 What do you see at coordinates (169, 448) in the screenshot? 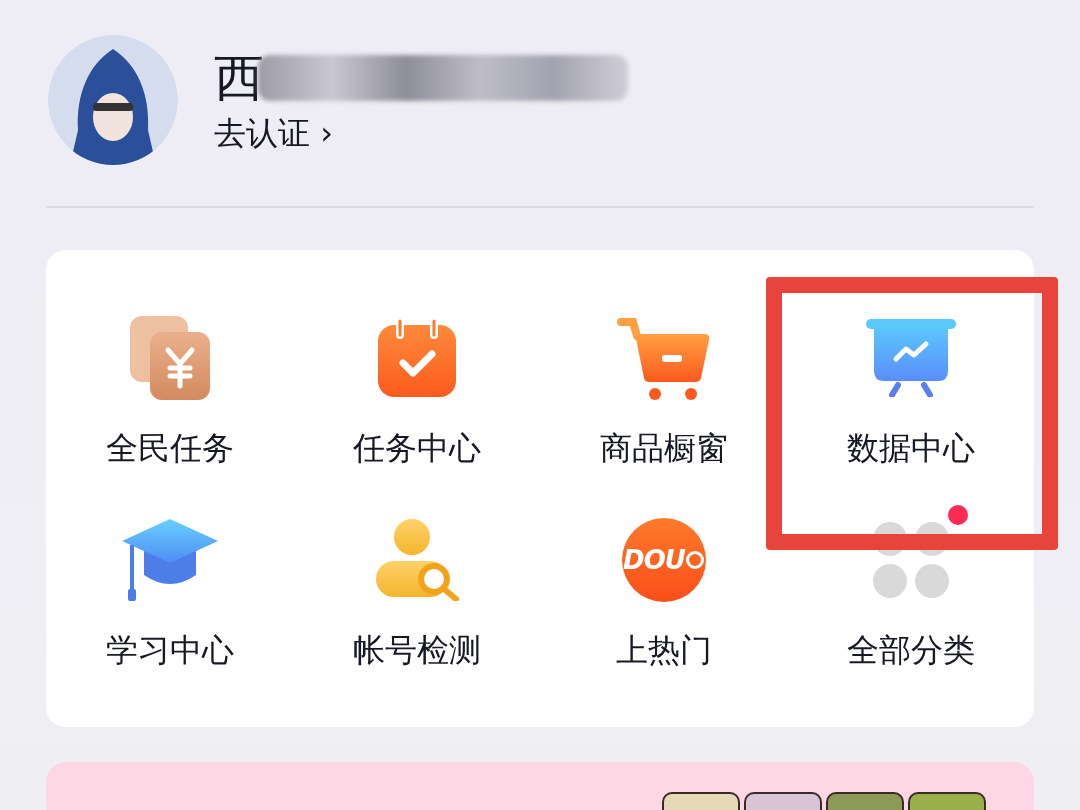
I see `service-label: 全民任务` at bounding box center [169, 448].